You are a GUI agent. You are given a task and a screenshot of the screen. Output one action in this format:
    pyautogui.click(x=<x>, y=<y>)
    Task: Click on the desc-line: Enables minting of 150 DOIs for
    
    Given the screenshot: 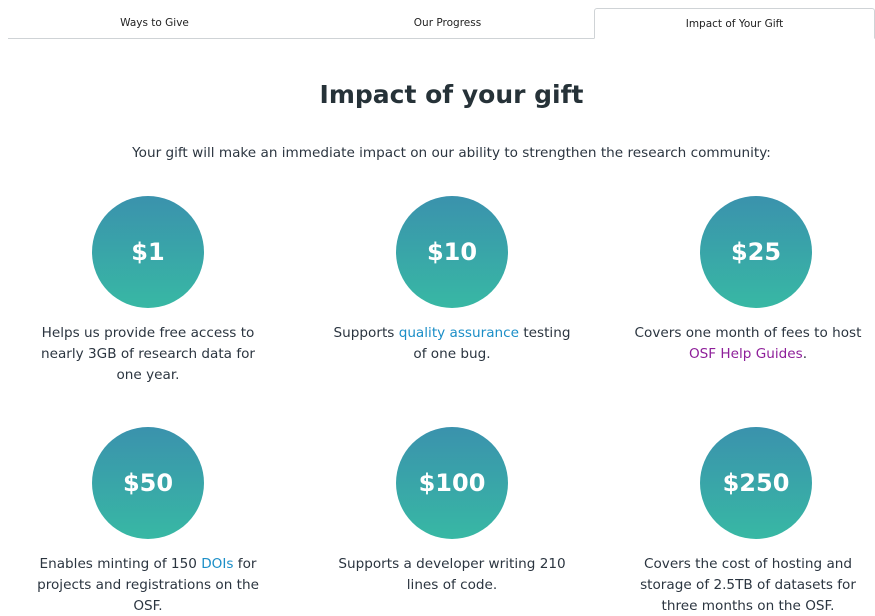 What is the action you would take?
    pyautogui.click(x=148, y=564)
    